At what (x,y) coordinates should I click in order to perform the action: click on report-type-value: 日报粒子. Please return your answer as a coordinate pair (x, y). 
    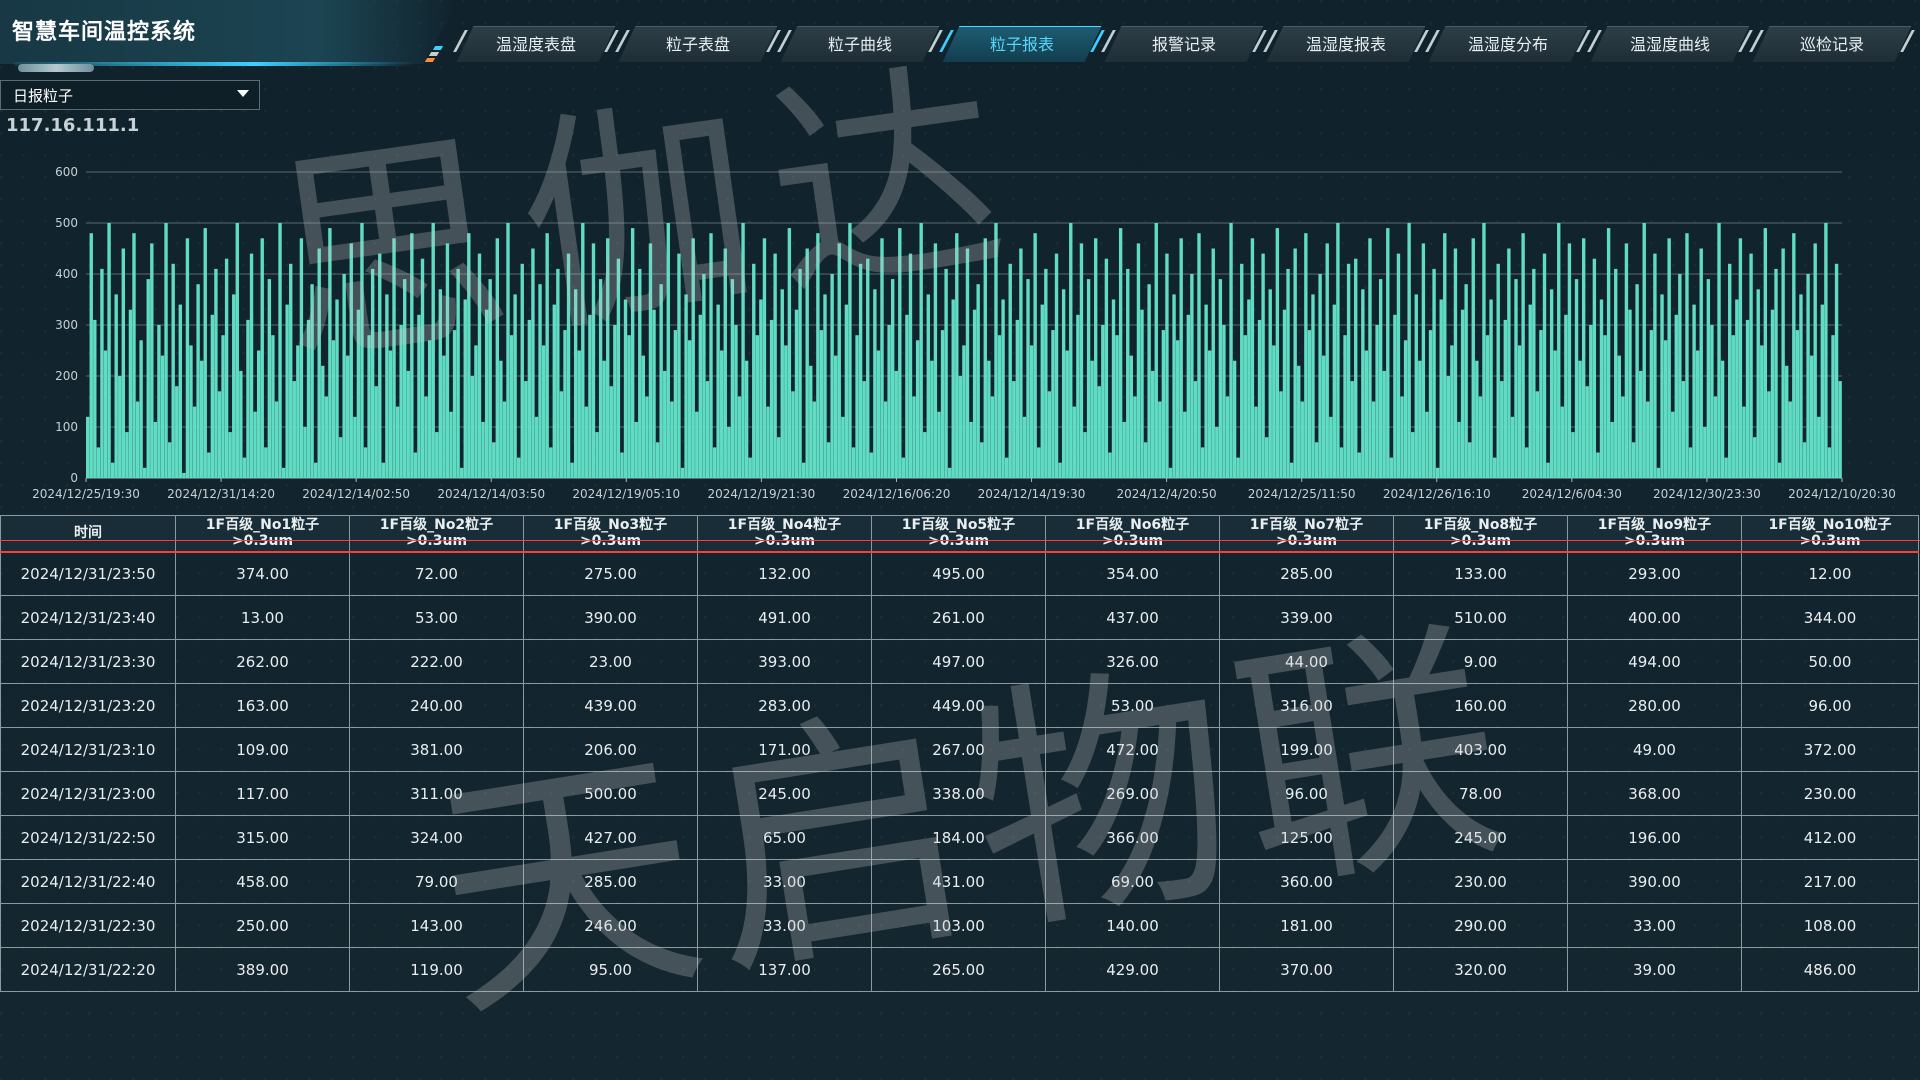
    Looking at the image, I should click on (43, 95).